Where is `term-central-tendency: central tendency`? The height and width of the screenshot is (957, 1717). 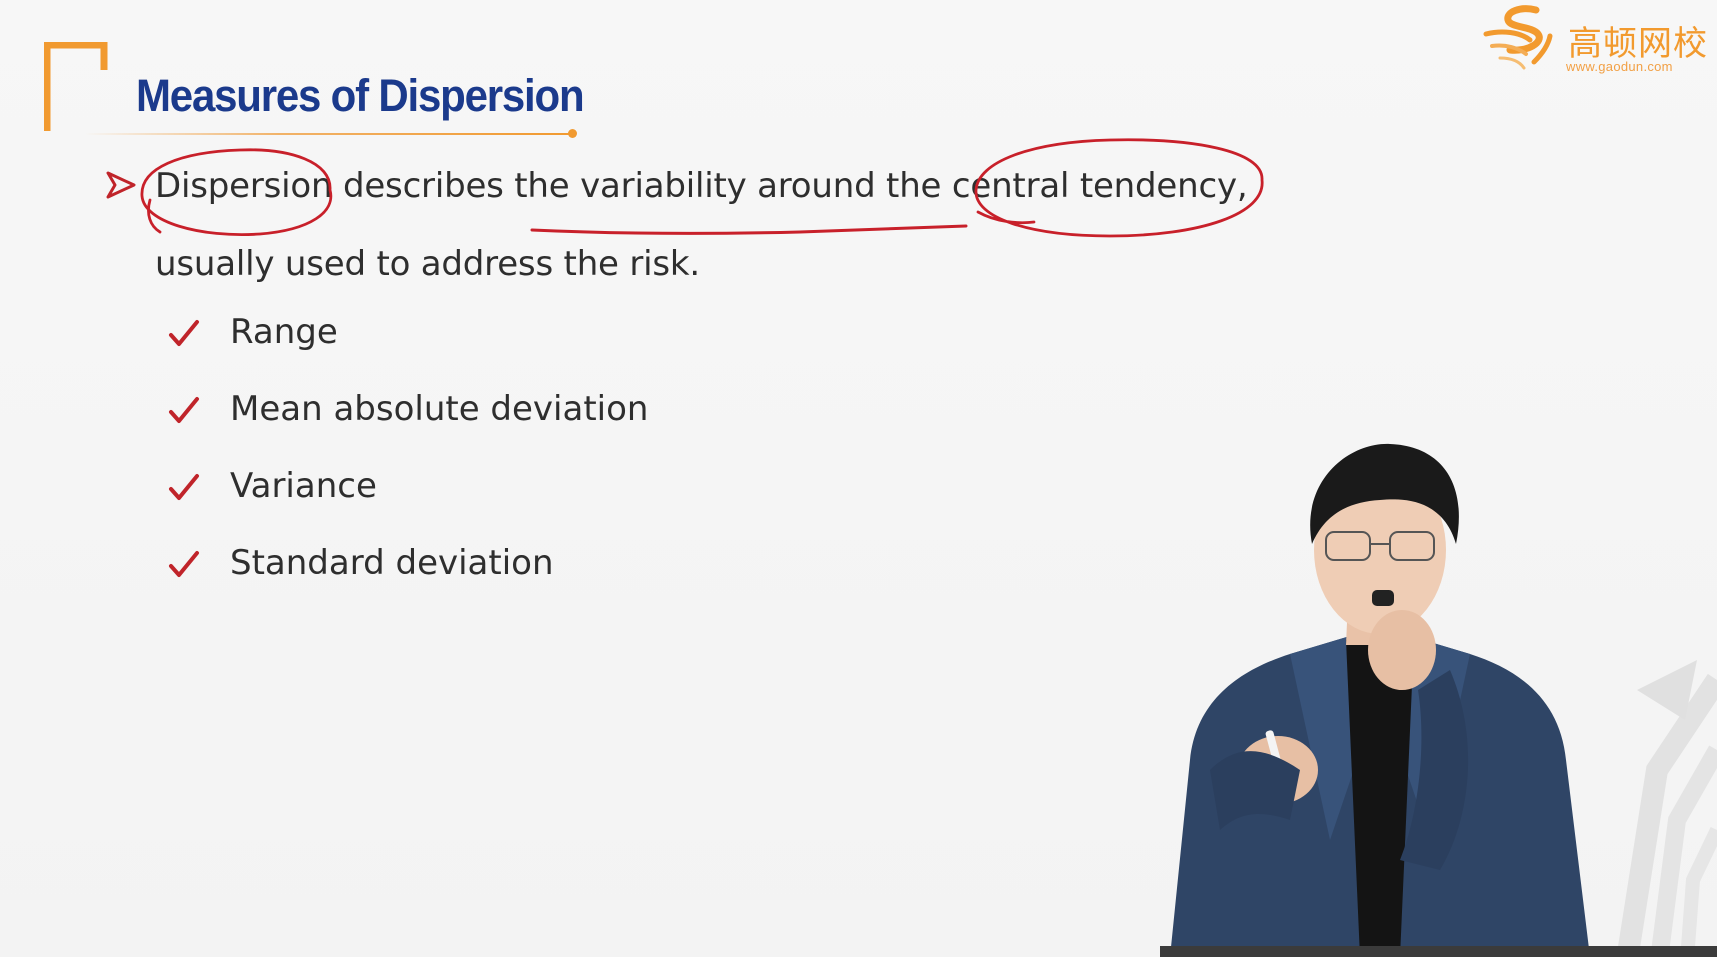
term-central-tendency: central tendency is located at coordinates (1094, 186).